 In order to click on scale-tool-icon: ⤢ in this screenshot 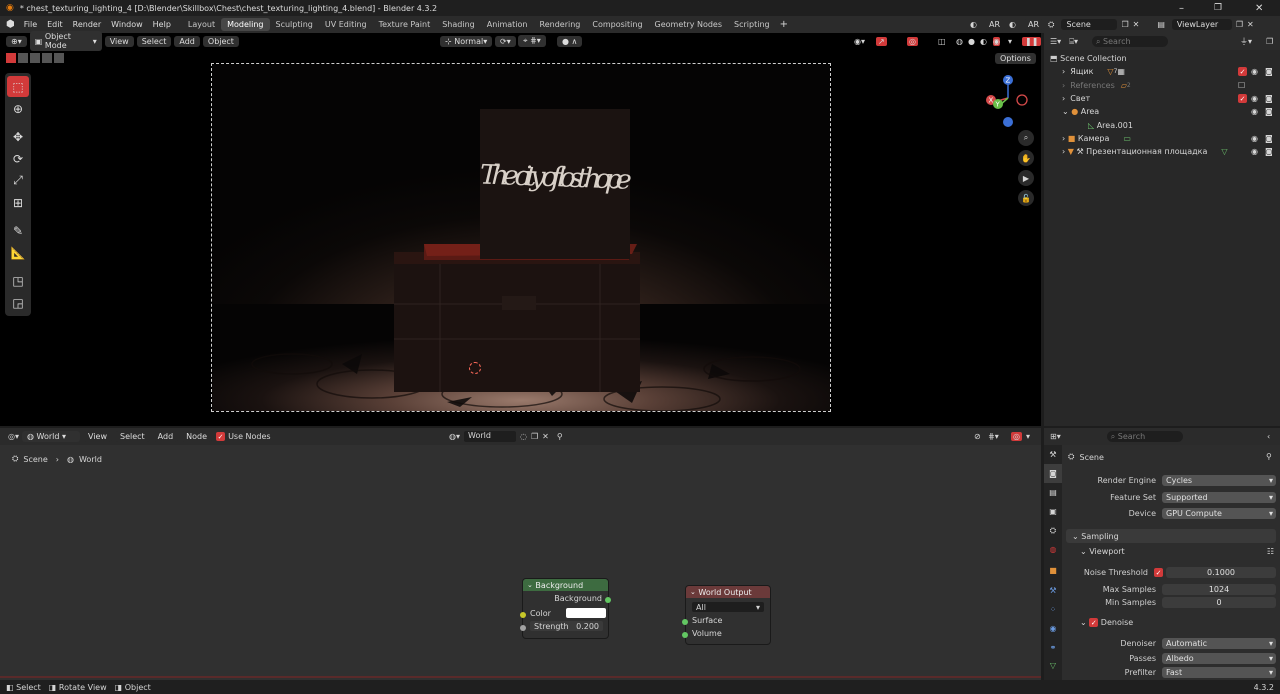, I will do `click(18, 180)`.